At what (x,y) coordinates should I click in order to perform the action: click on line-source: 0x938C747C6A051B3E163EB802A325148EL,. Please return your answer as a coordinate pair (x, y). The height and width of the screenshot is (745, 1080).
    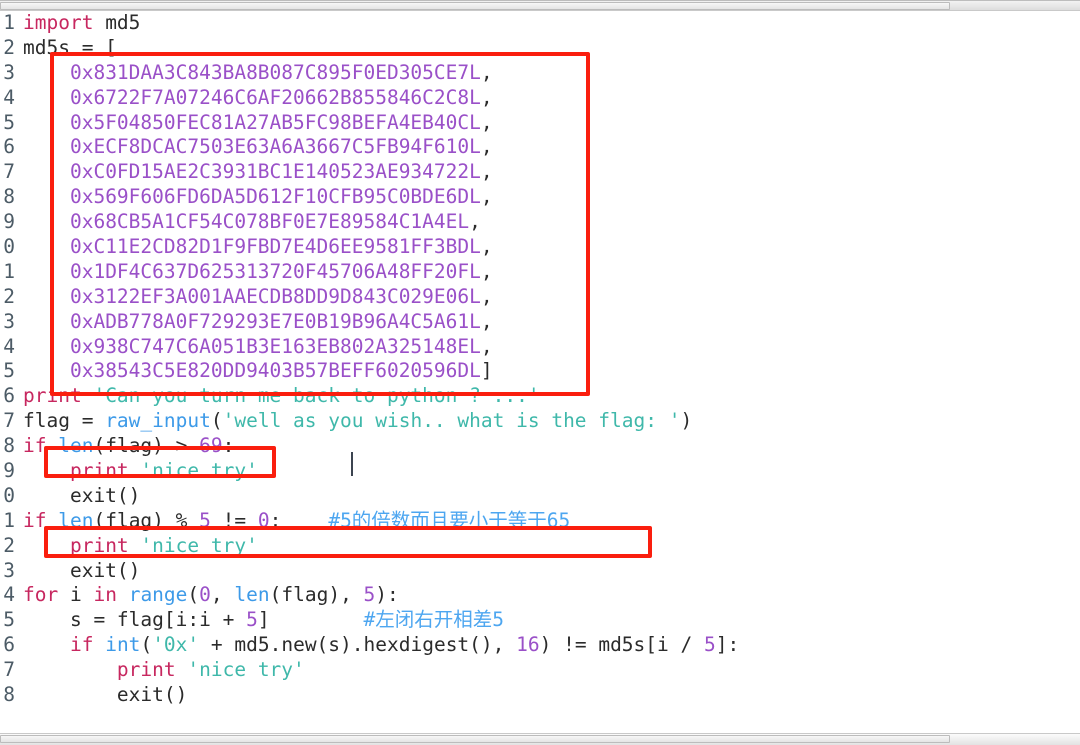
    Looking at the image, I should click on (255, 347).